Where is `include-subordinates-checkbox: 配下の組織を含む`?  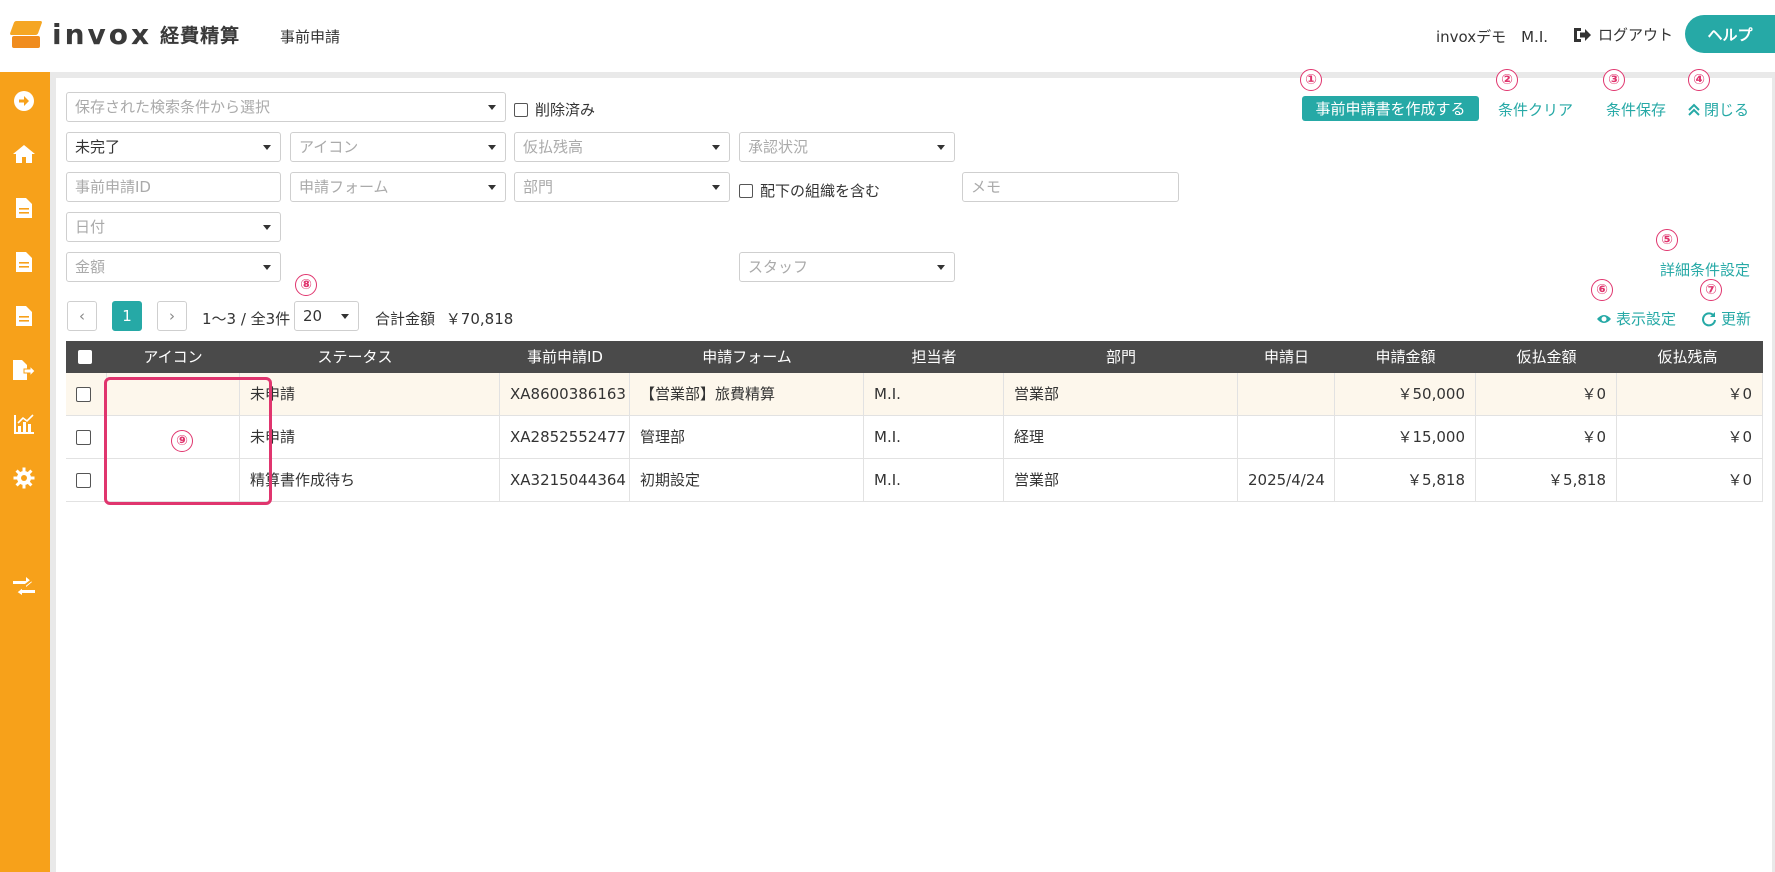 include-subordinates-checkbox: 配下の組織を含む is located at coordinates (809, 190).